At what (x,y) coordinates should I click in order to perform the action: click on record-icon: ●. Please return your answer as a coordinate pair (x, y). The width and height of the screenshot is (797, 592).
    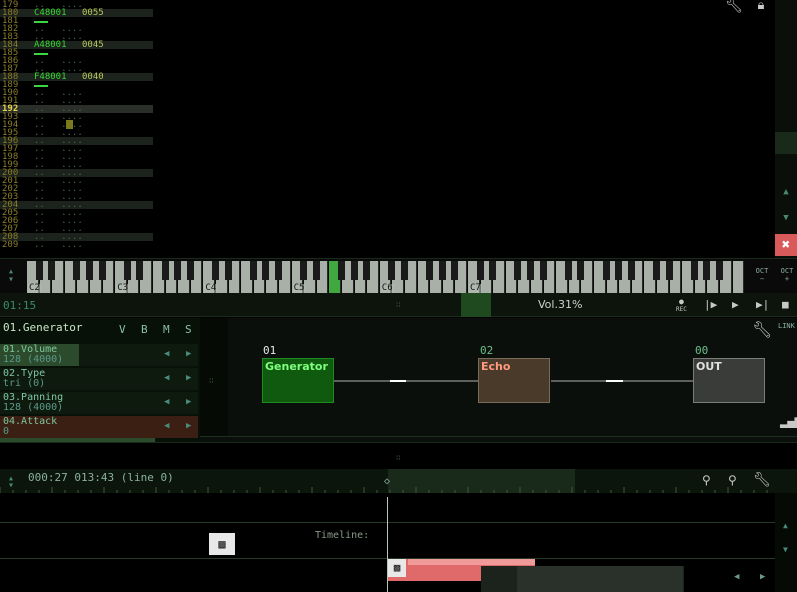
    Looking at the image, I should click on (681, 301).